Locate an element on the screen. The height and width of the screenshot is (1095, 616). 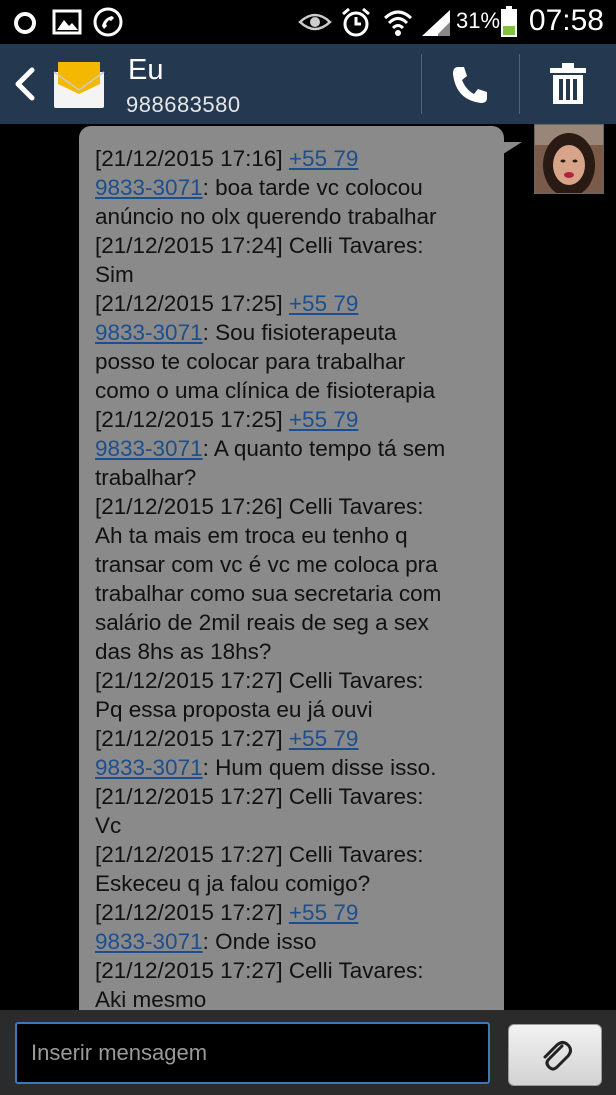
clock: 07:58 is located at coordinates (566, 20).